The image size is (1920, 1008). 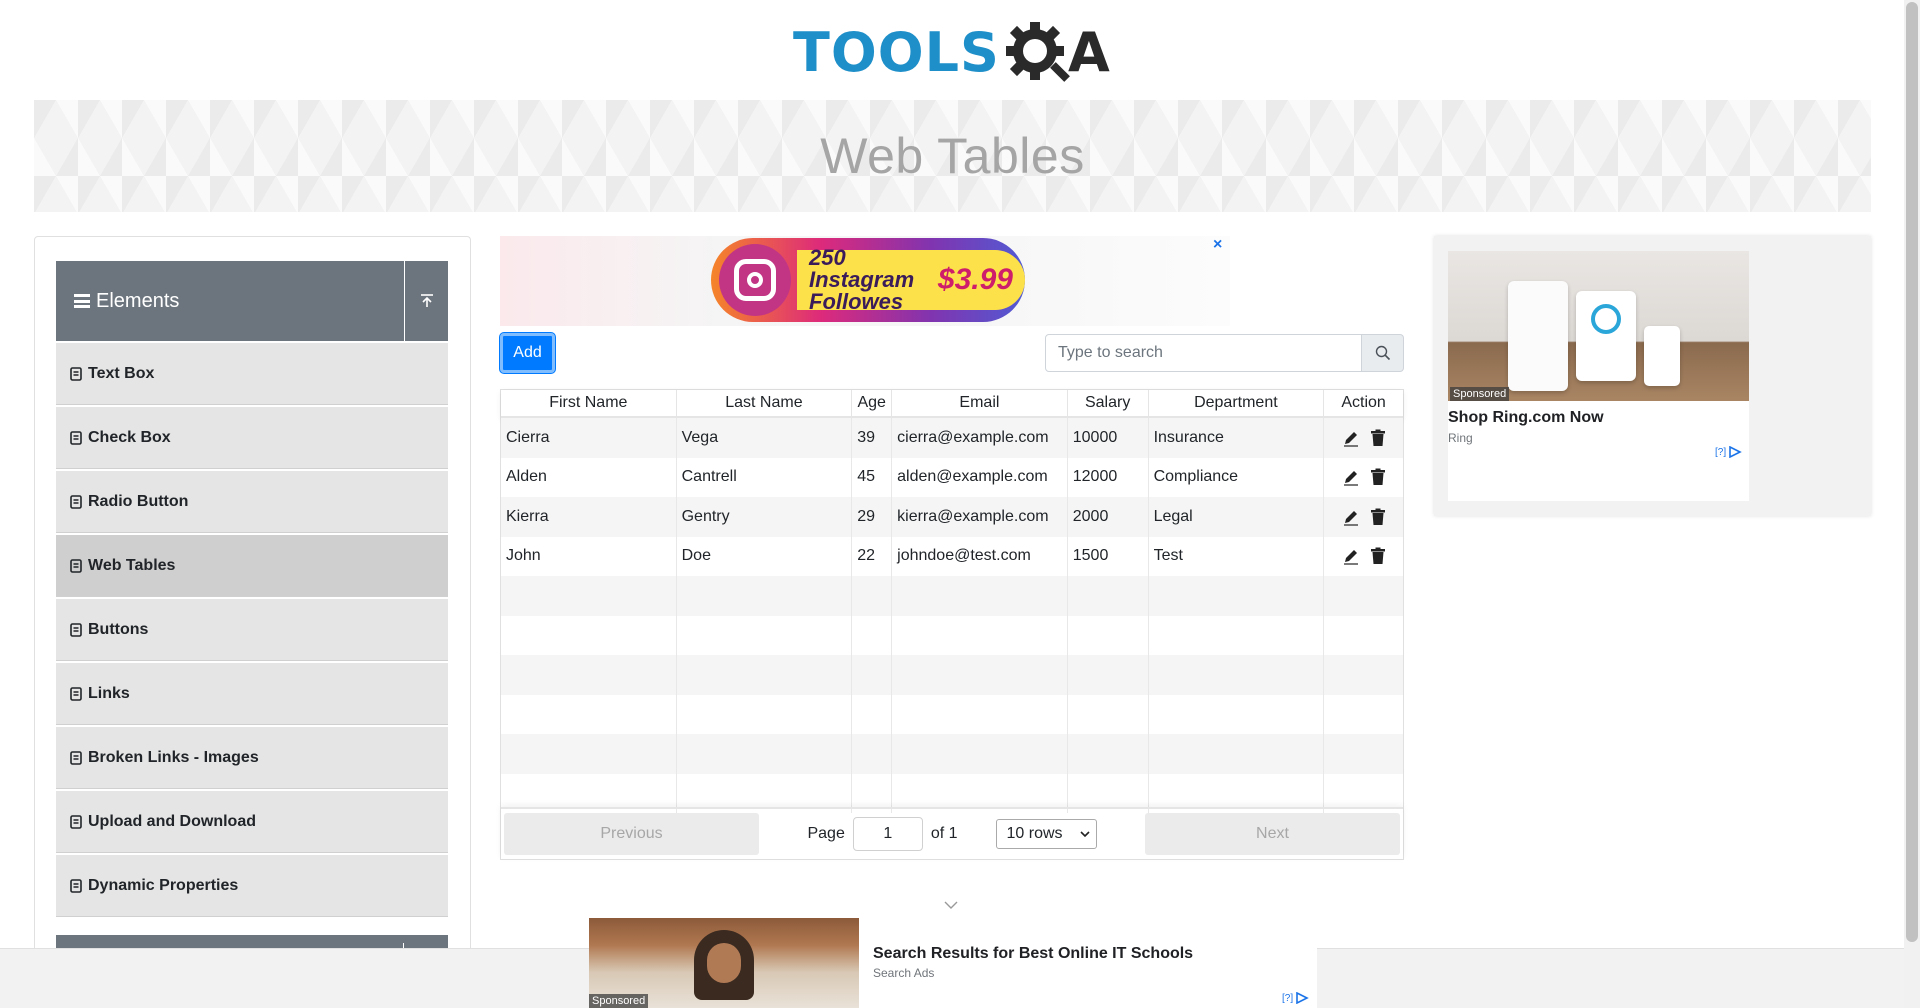 What do you see at coordinates (980, 556) in the screenshot?
I see `table-cell: johndoe@test.com` at bounding box center [980, 556].